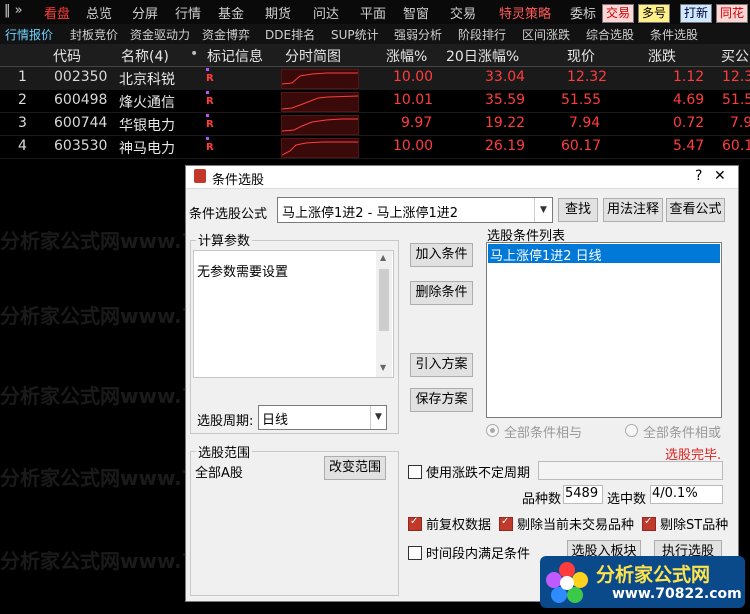 The height and width of the screenshot is (614, 750). What do you see at coordinates (94, 34) in the screenshot?
I see `tab-seal-bid: 封板竞价` at bounding box center [94, 34].